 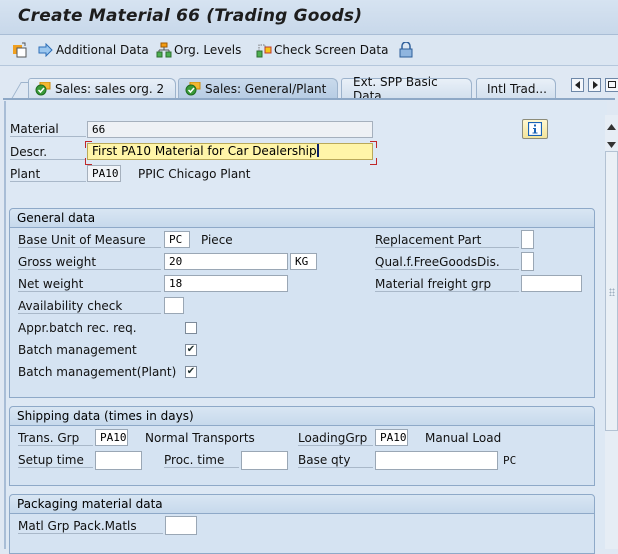 What do you see at coordinates (226, 261) in the screenshot?
I see `gross-weight-input: 20` at bounding box center [226, 261].